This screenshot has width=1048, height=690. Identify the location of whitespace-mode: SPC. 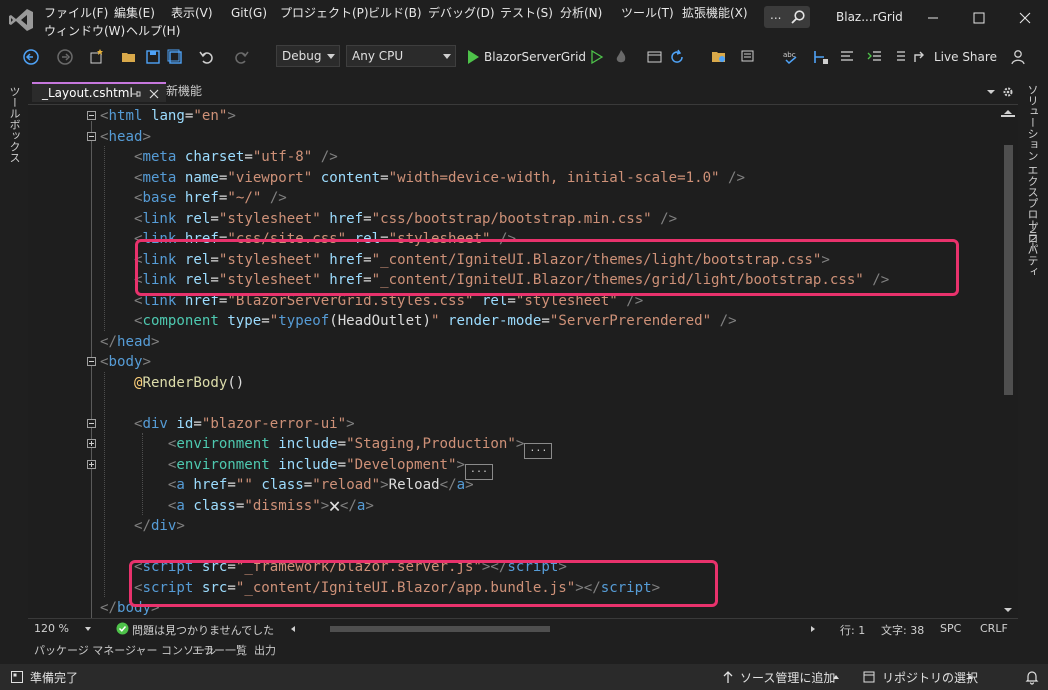
(950, 628).